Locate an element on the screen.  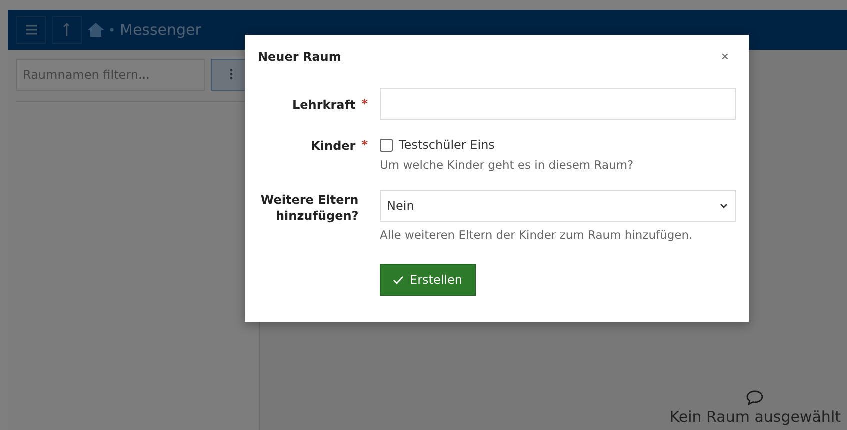
home-icon is located at coordinates (96, 30).